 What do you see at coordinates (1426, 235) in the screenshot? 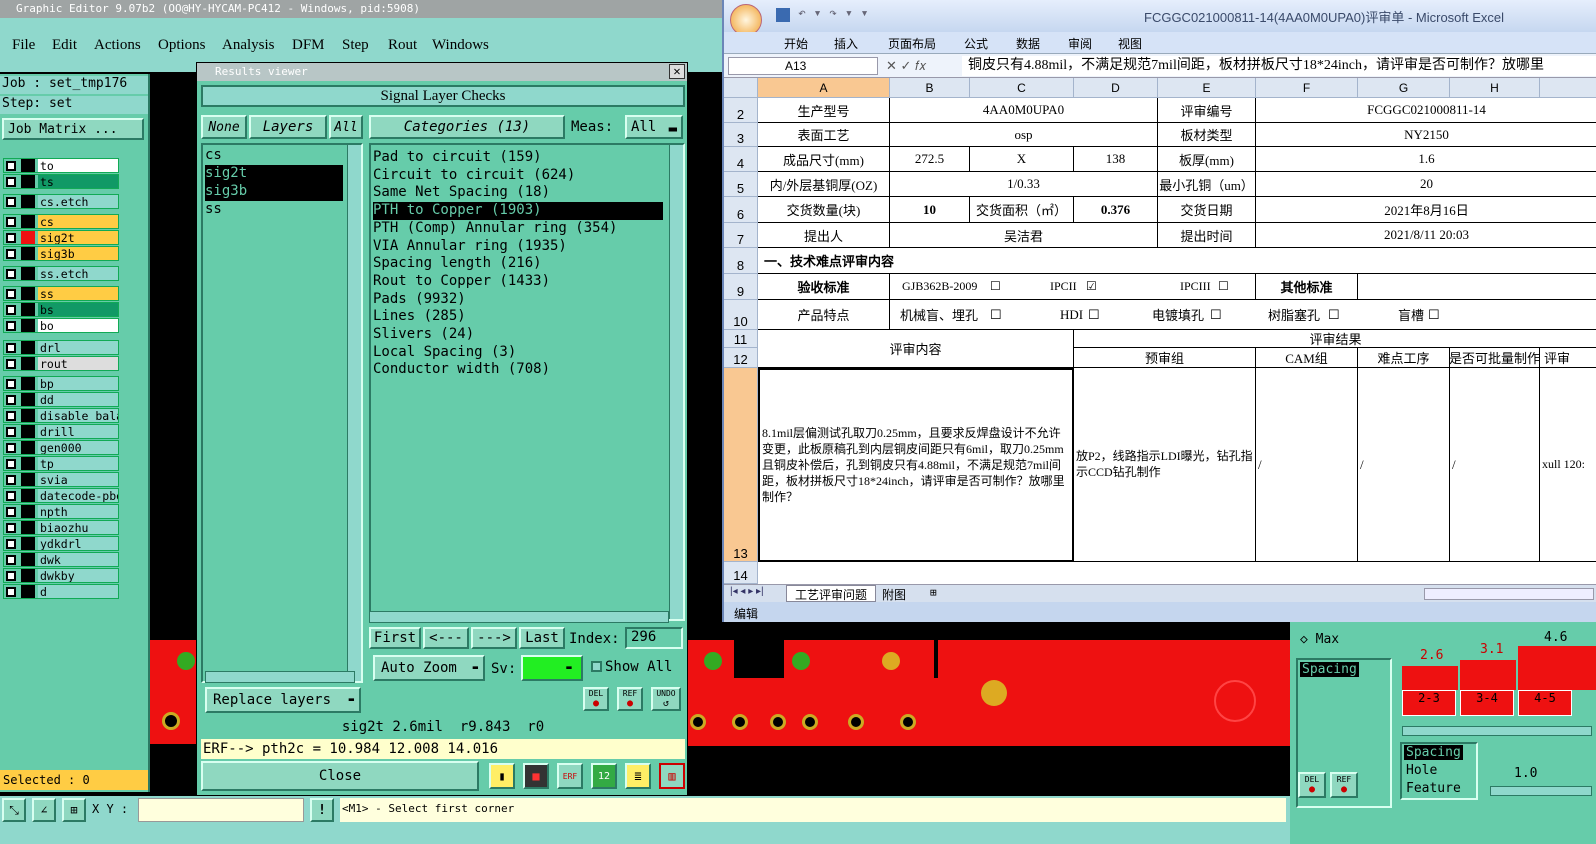
I see `cell: 2021/8/11 20:03` at bounding box center [1426, 235].